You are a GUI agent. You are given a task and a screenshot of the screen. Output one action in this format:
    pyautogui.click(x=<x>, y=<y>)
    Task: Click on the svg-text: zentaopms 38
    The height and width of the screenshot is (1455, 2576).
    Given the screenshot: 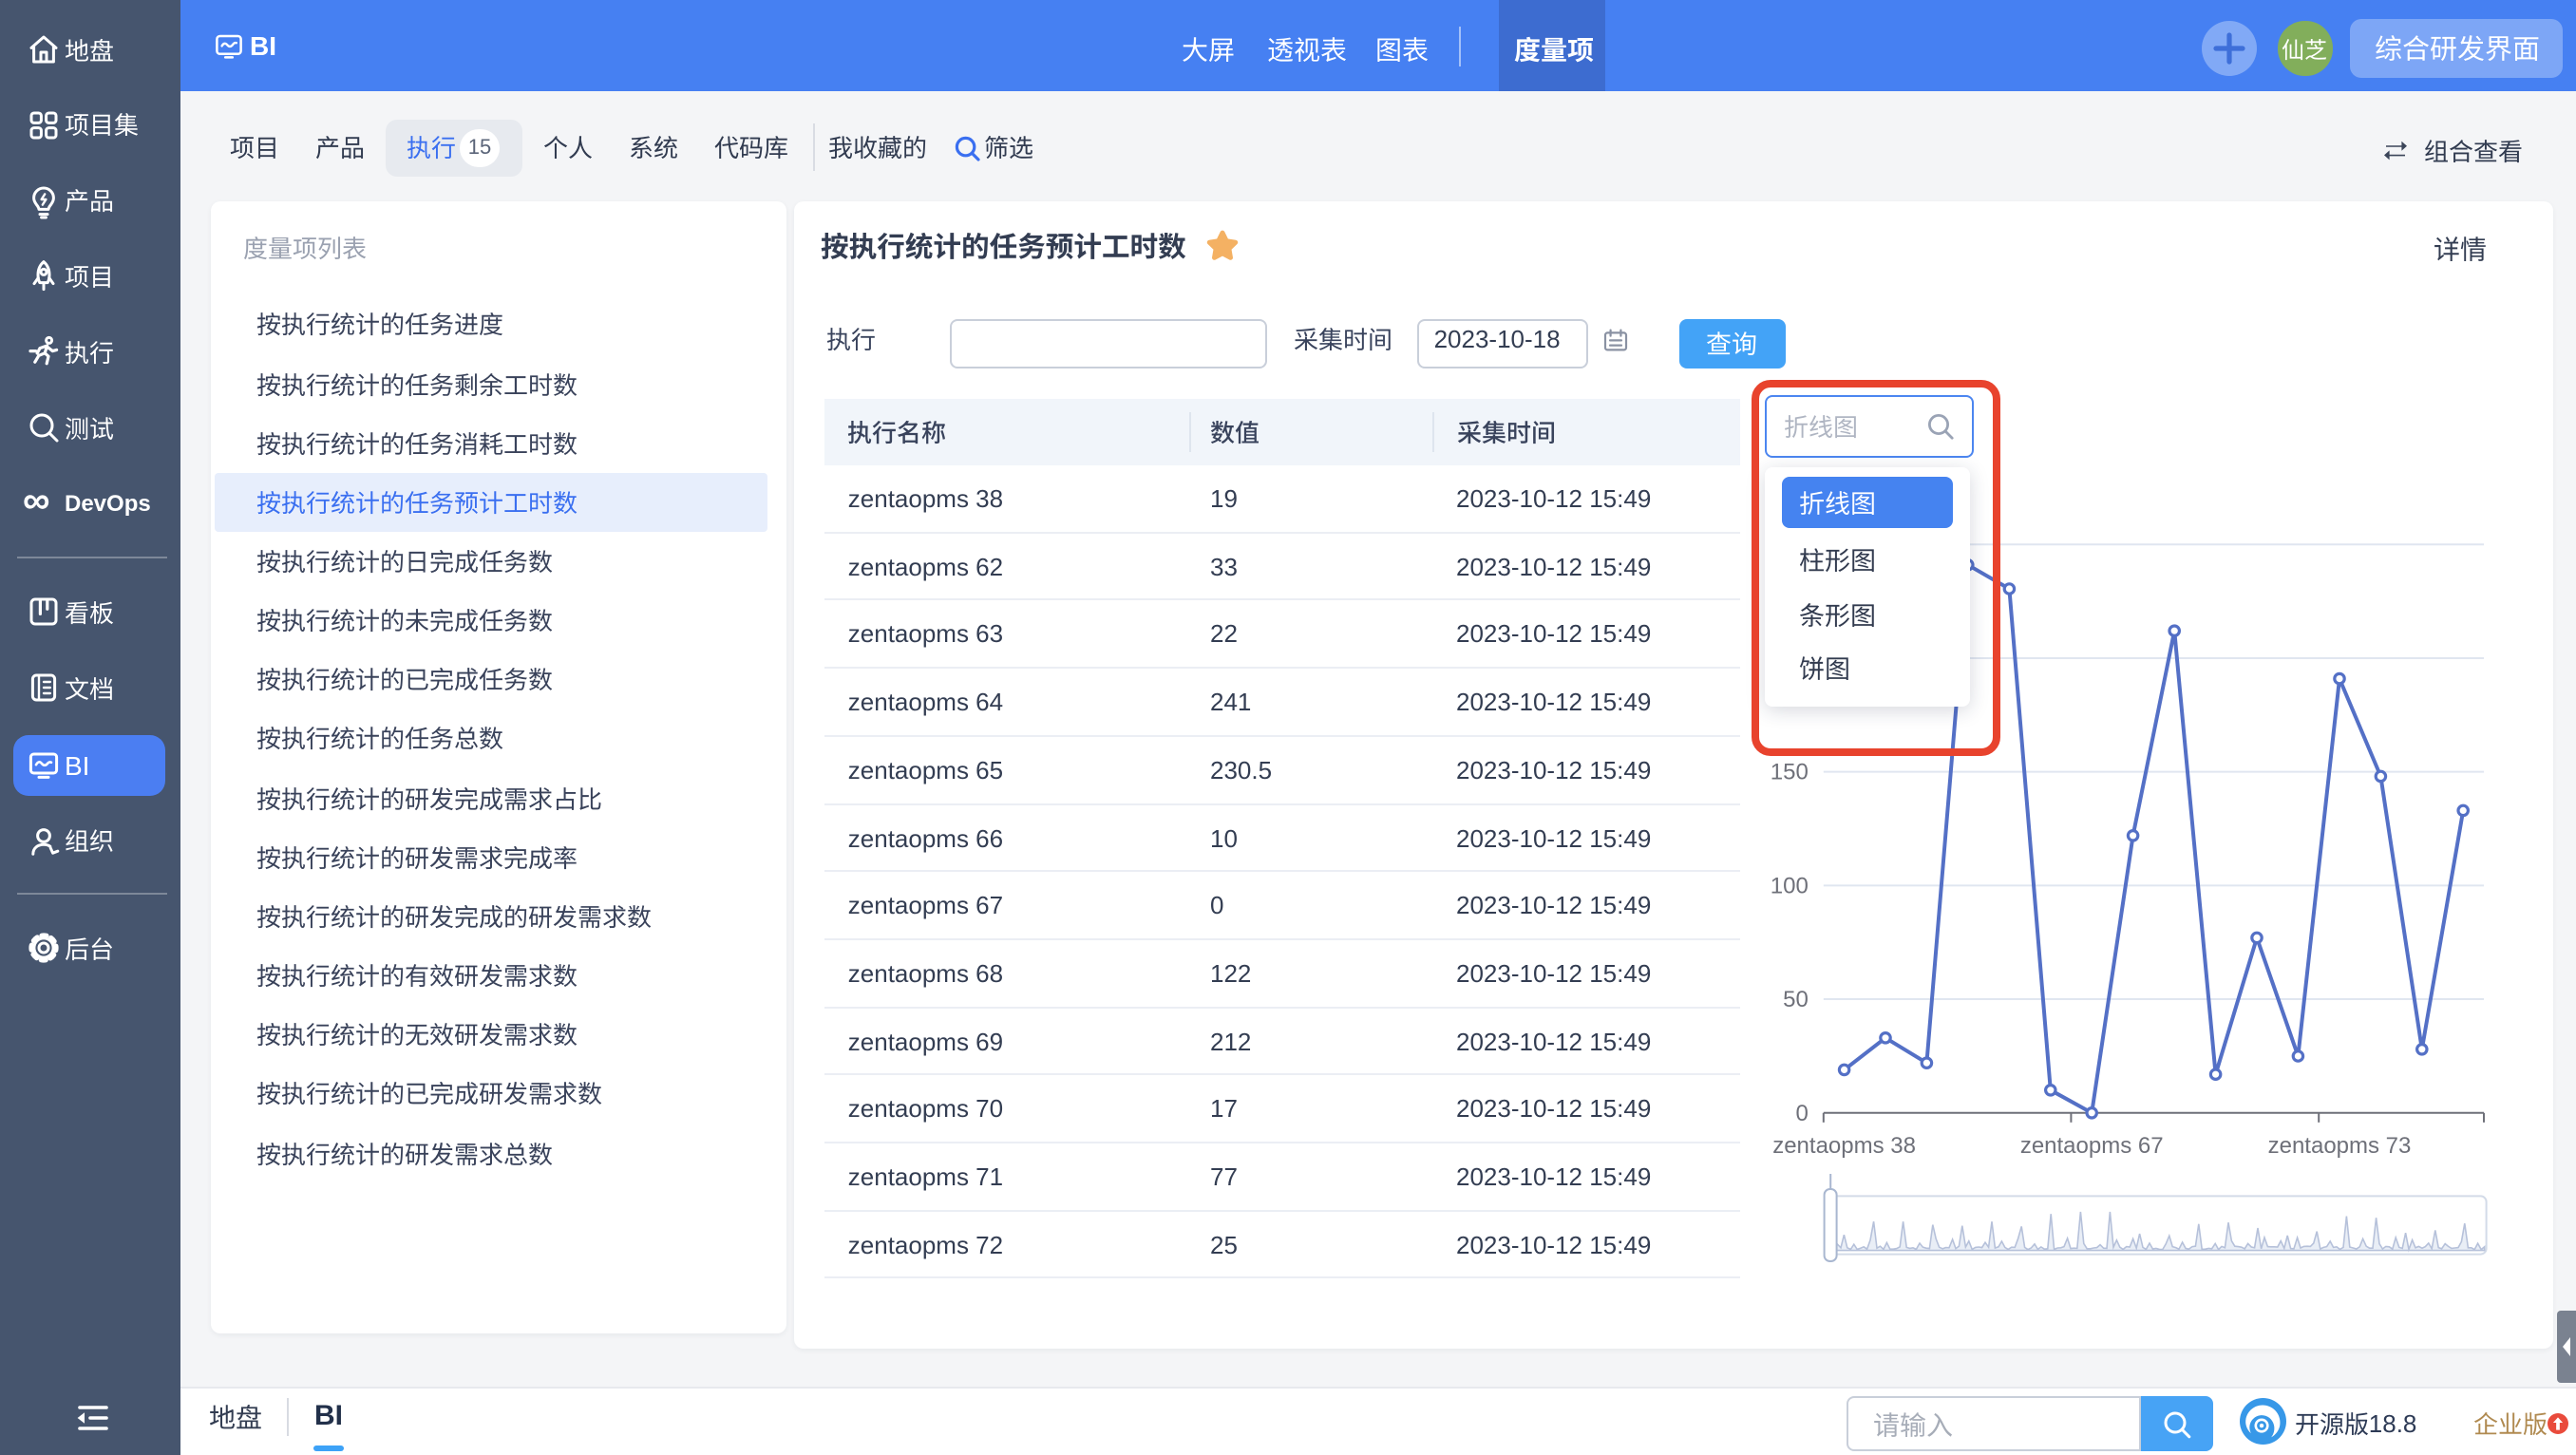 What is the action you would take?
    pyautogui.click(x=1844, y=1146)
    